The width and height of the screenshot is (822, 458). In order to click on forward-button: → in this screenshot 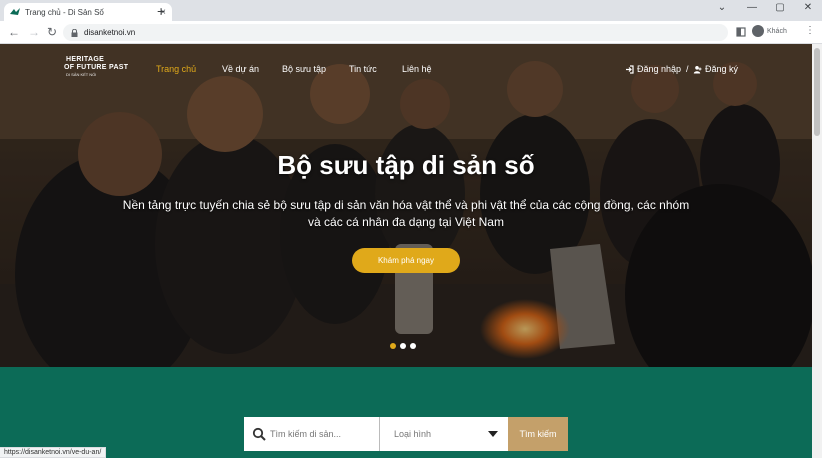, I will do `click(34, 32)`.